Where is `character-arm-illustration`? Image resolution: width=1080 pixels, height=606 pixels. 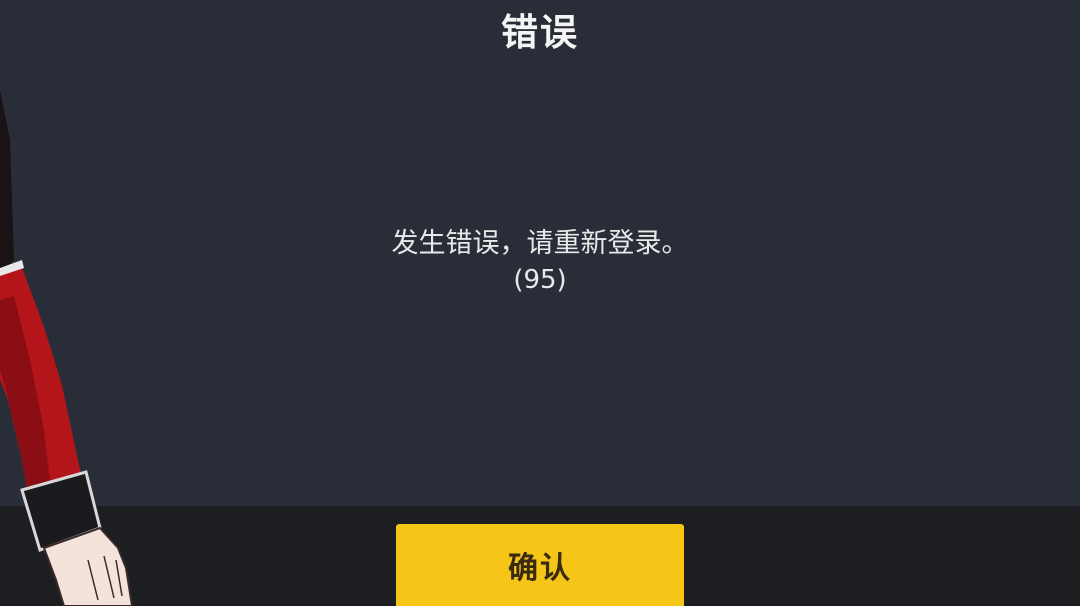 character-arm-illustration is located at coordinates (67, 348).